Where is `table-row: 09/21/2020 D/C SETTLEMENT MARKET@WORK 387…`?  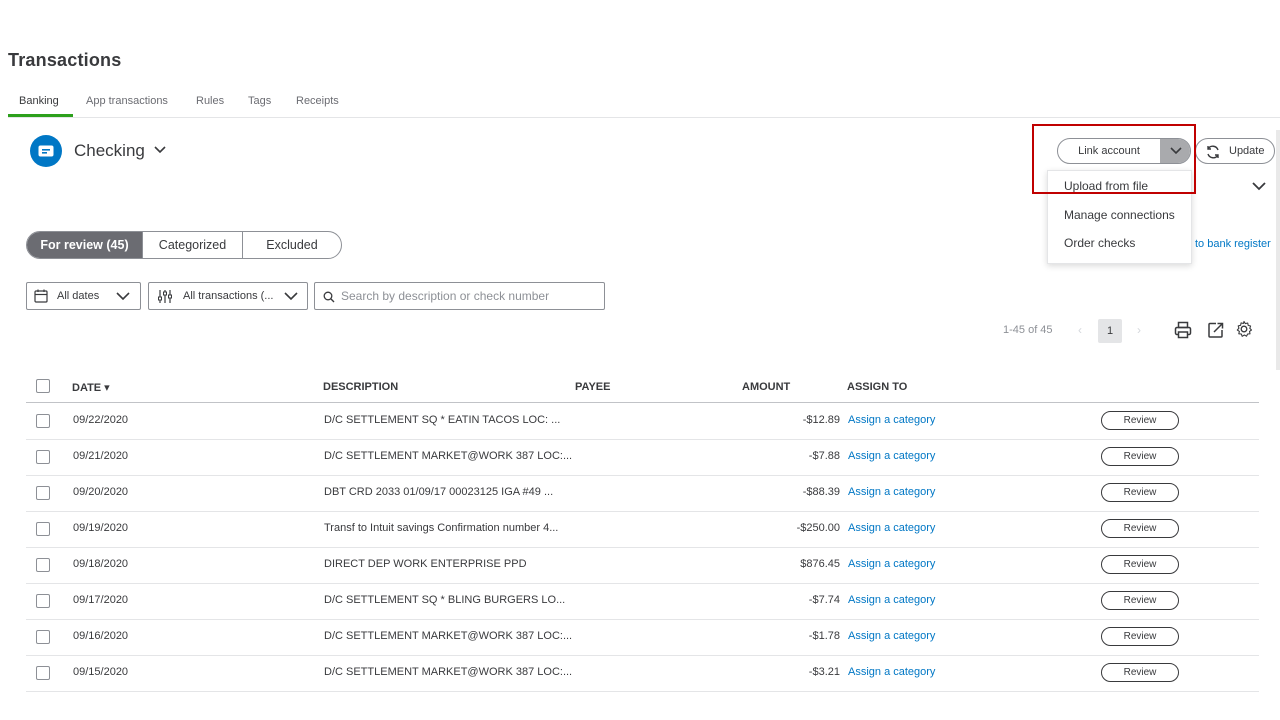
table-row: 09/21/2020 D/C SETTLEMENT MARKET@WORK 387… is located at coordinates (642, 457).